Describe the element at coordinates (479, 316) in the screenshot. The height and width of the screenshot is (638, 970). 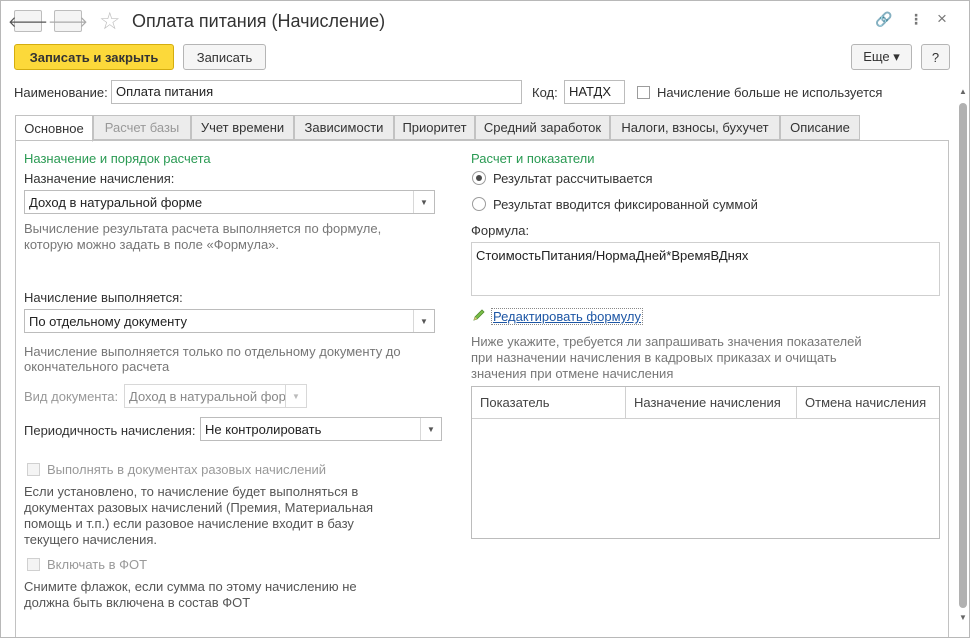
I see `pencil-icon` at that location.